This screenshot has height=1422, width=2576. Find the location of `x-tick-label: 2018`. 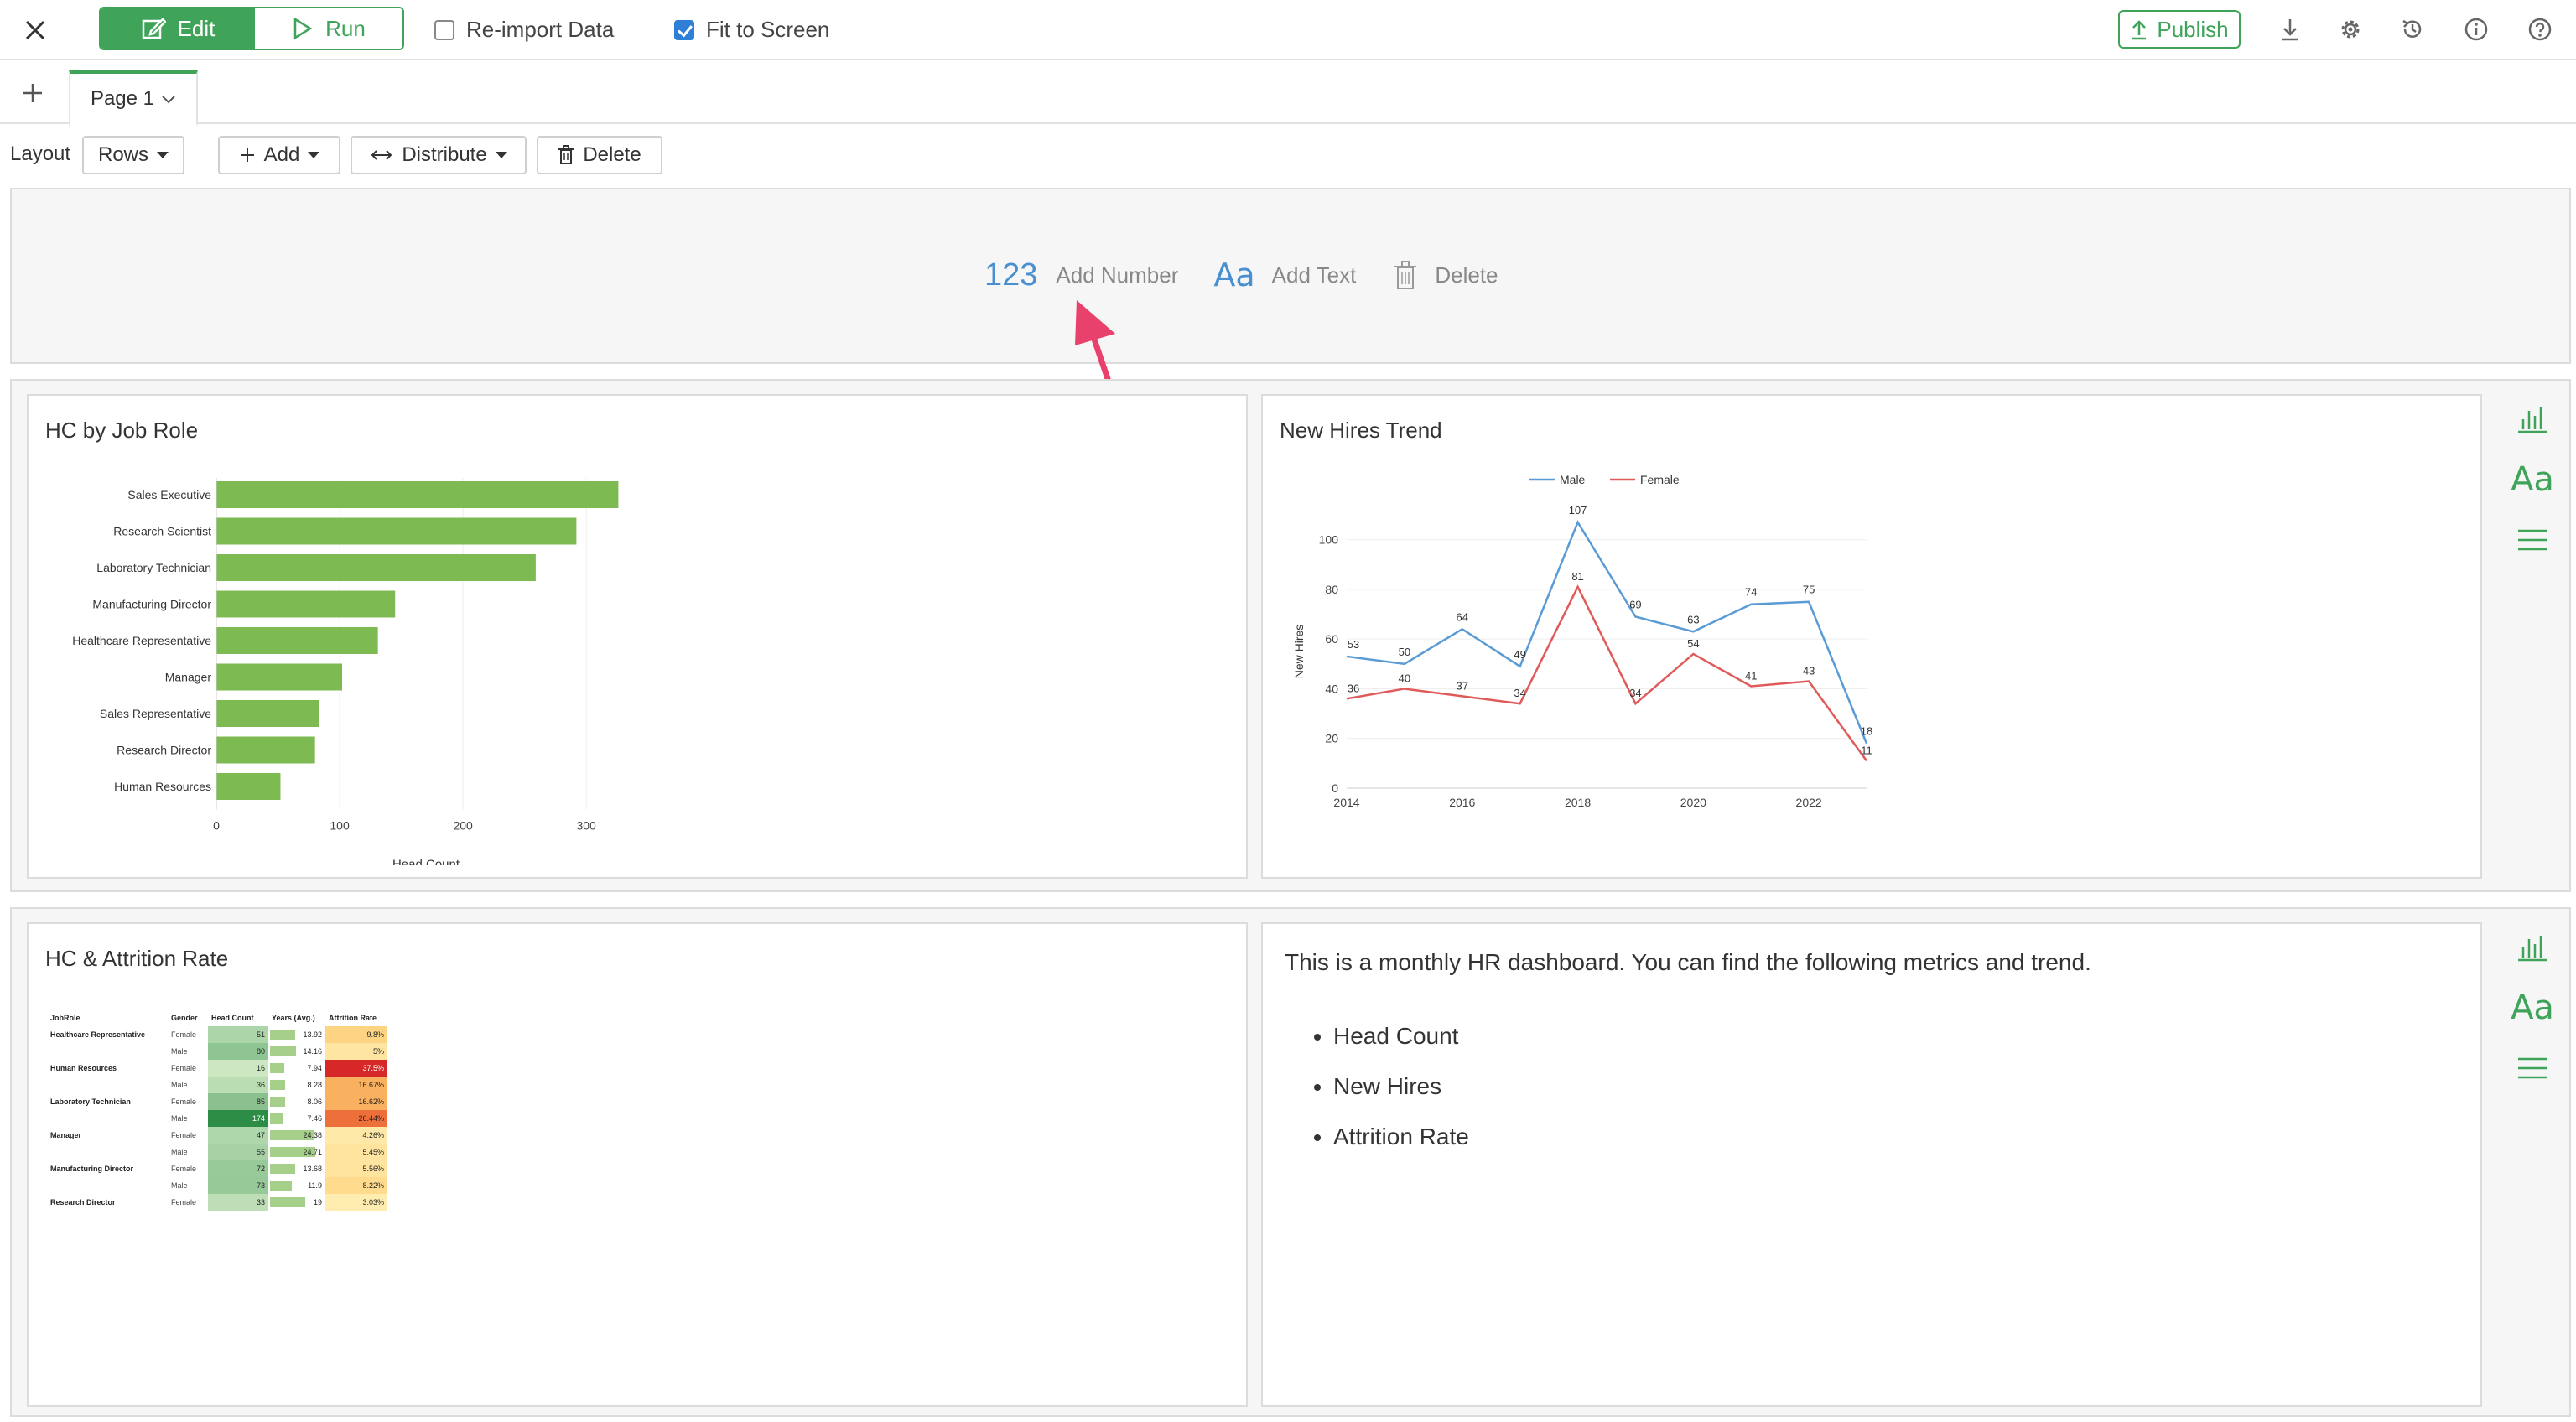

x-tick-label: 2018 is located at coordinates (1578, 802).